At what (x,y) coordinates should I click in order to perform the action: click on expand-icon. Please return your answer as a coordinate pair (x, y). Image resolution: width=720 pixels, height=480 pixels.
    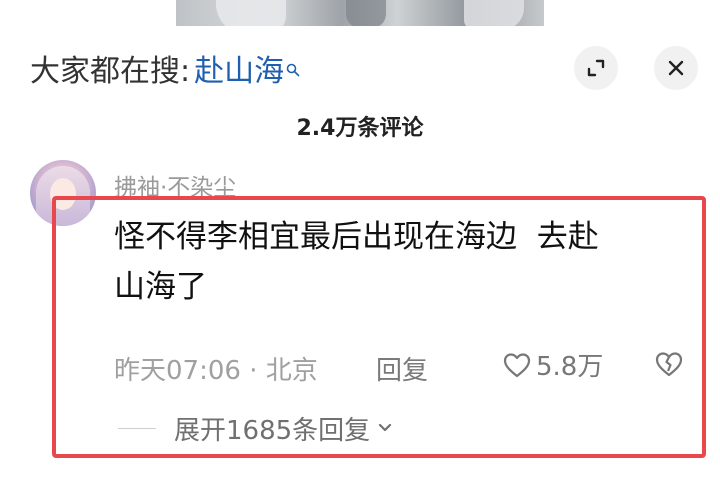
    Looking at the image, I should click on (596, 68).